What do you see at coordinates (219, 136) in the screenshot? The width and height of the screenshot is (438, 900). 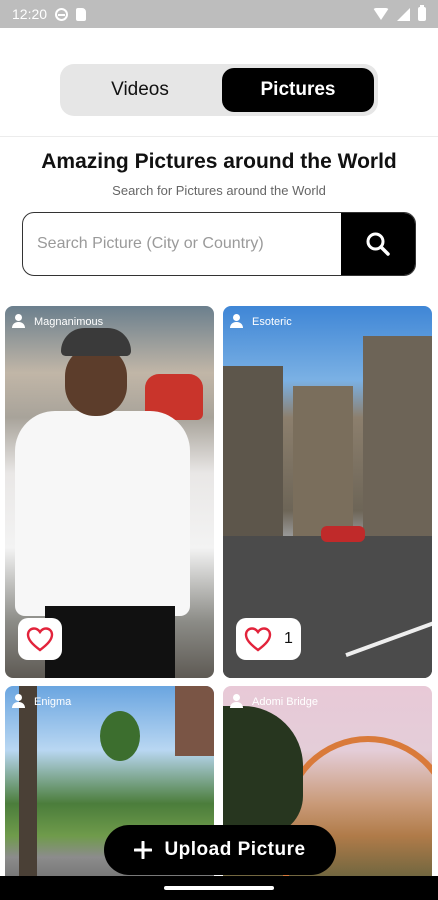 I see `divider` at bounding box center [219, 136].